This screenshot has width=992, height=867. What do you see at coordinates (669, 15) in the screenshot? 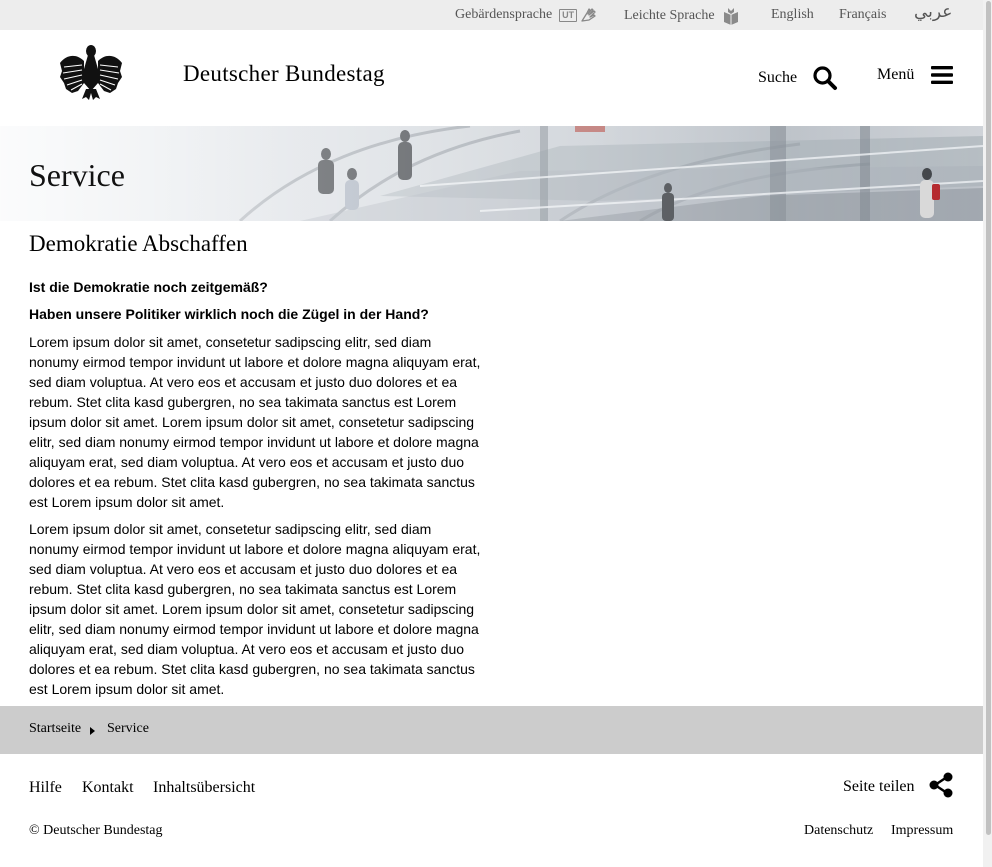
I see `easy-language-label: Leichte Sprache` at bounding box center [669, 15].